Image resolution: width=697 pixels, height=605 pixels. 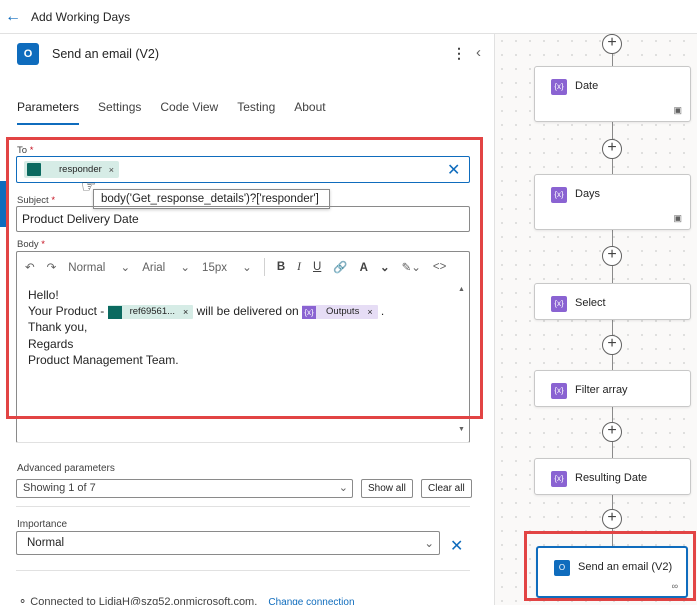 I want to click on flow-card-filter-array: {x} Filter array, so click(x=612, y=388).